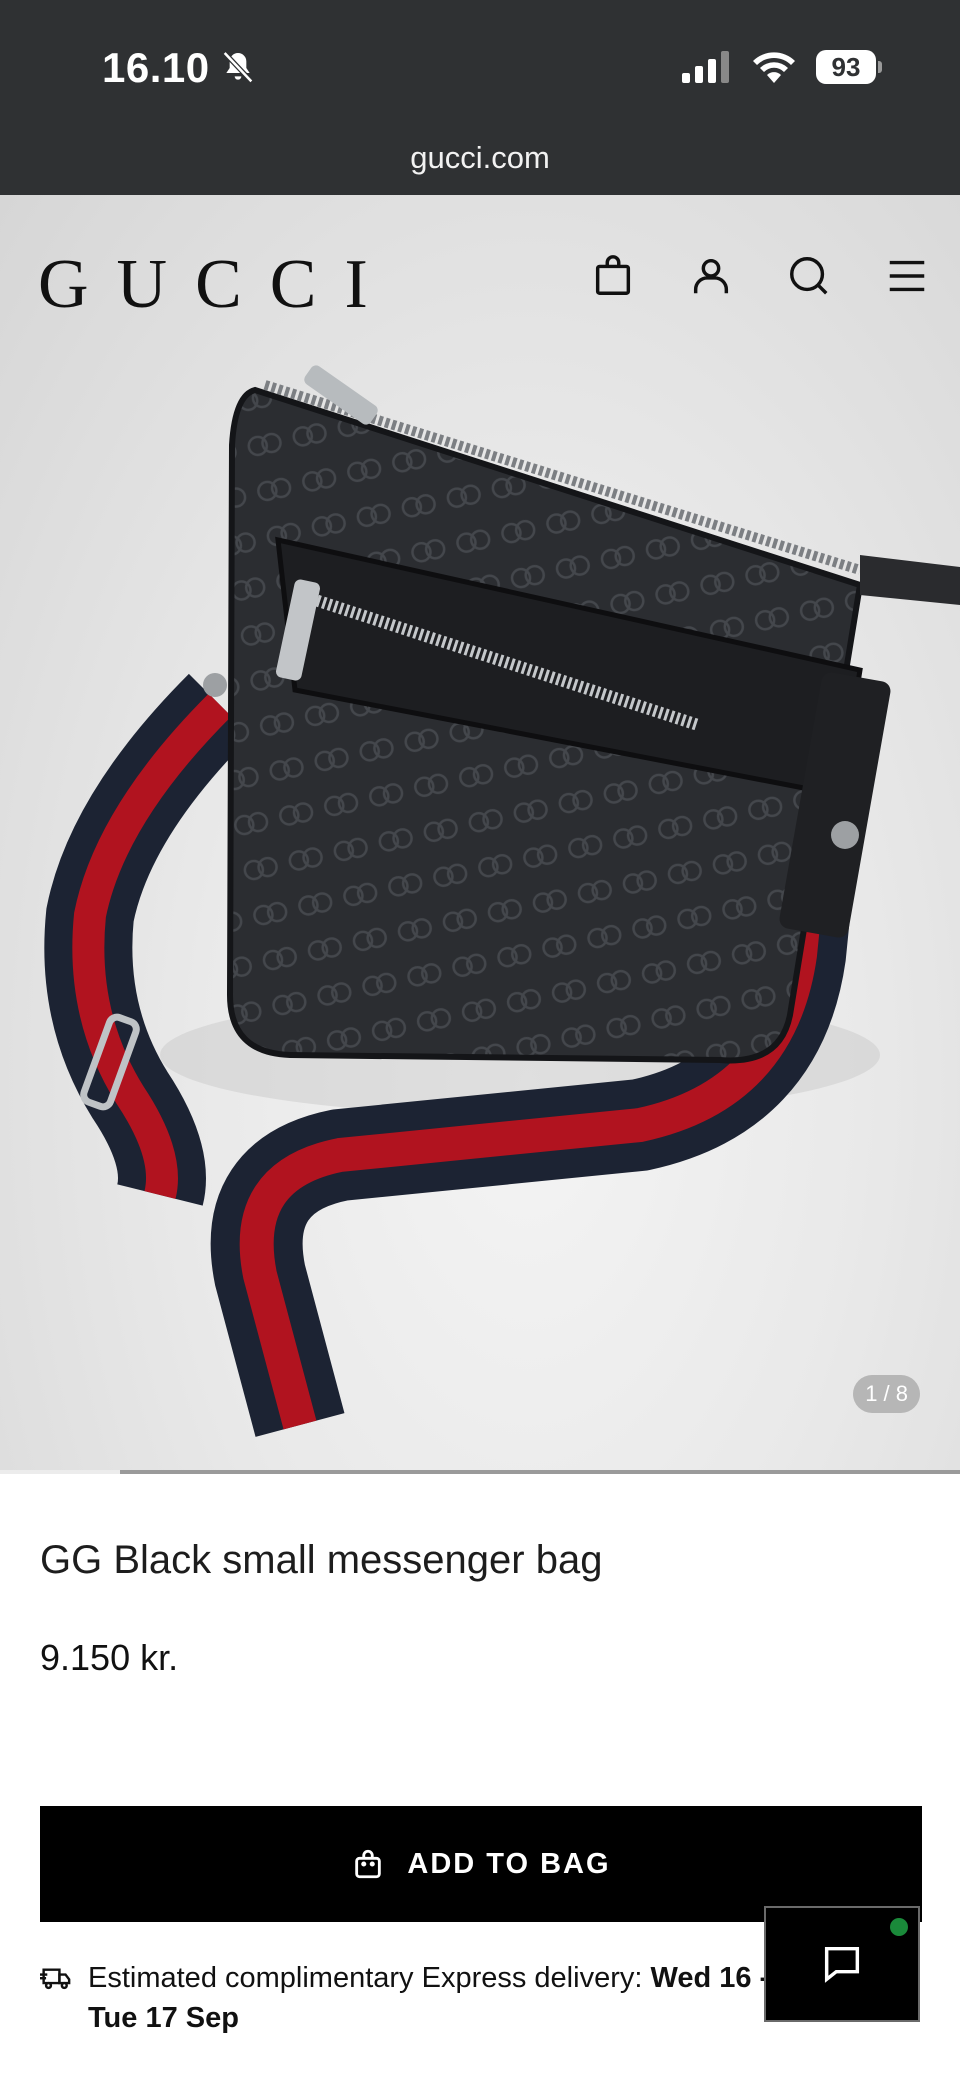 Image resolution: width=960 pixels, height=2081 pixels. I want to click on brand-logo: GUCCI, so click(217, 285).